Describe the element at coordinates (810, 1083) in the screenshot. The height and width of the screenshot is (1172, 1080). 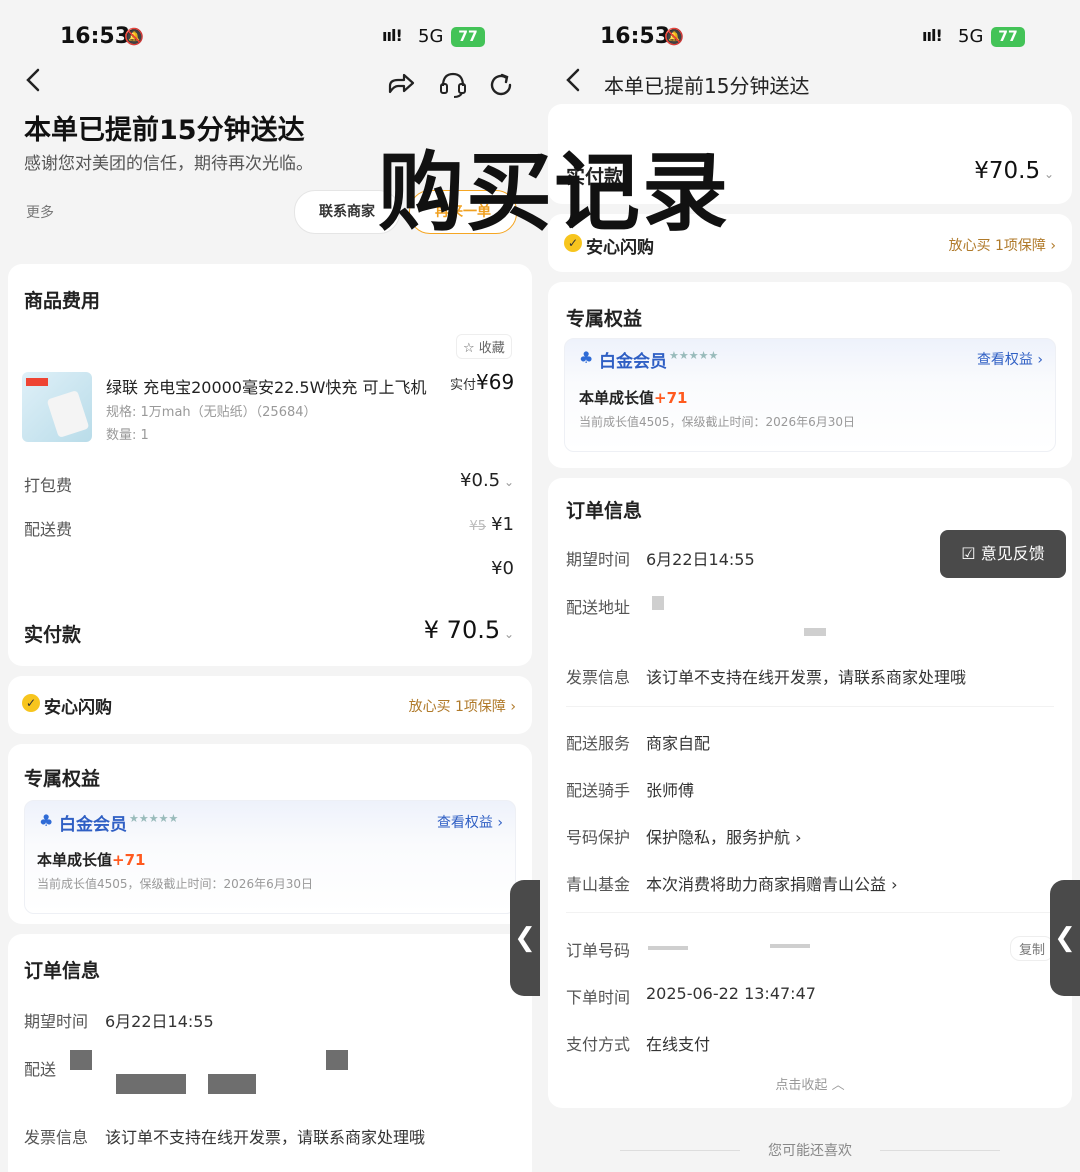
I see `collapse-button: 点击收起 ︿` at that location.